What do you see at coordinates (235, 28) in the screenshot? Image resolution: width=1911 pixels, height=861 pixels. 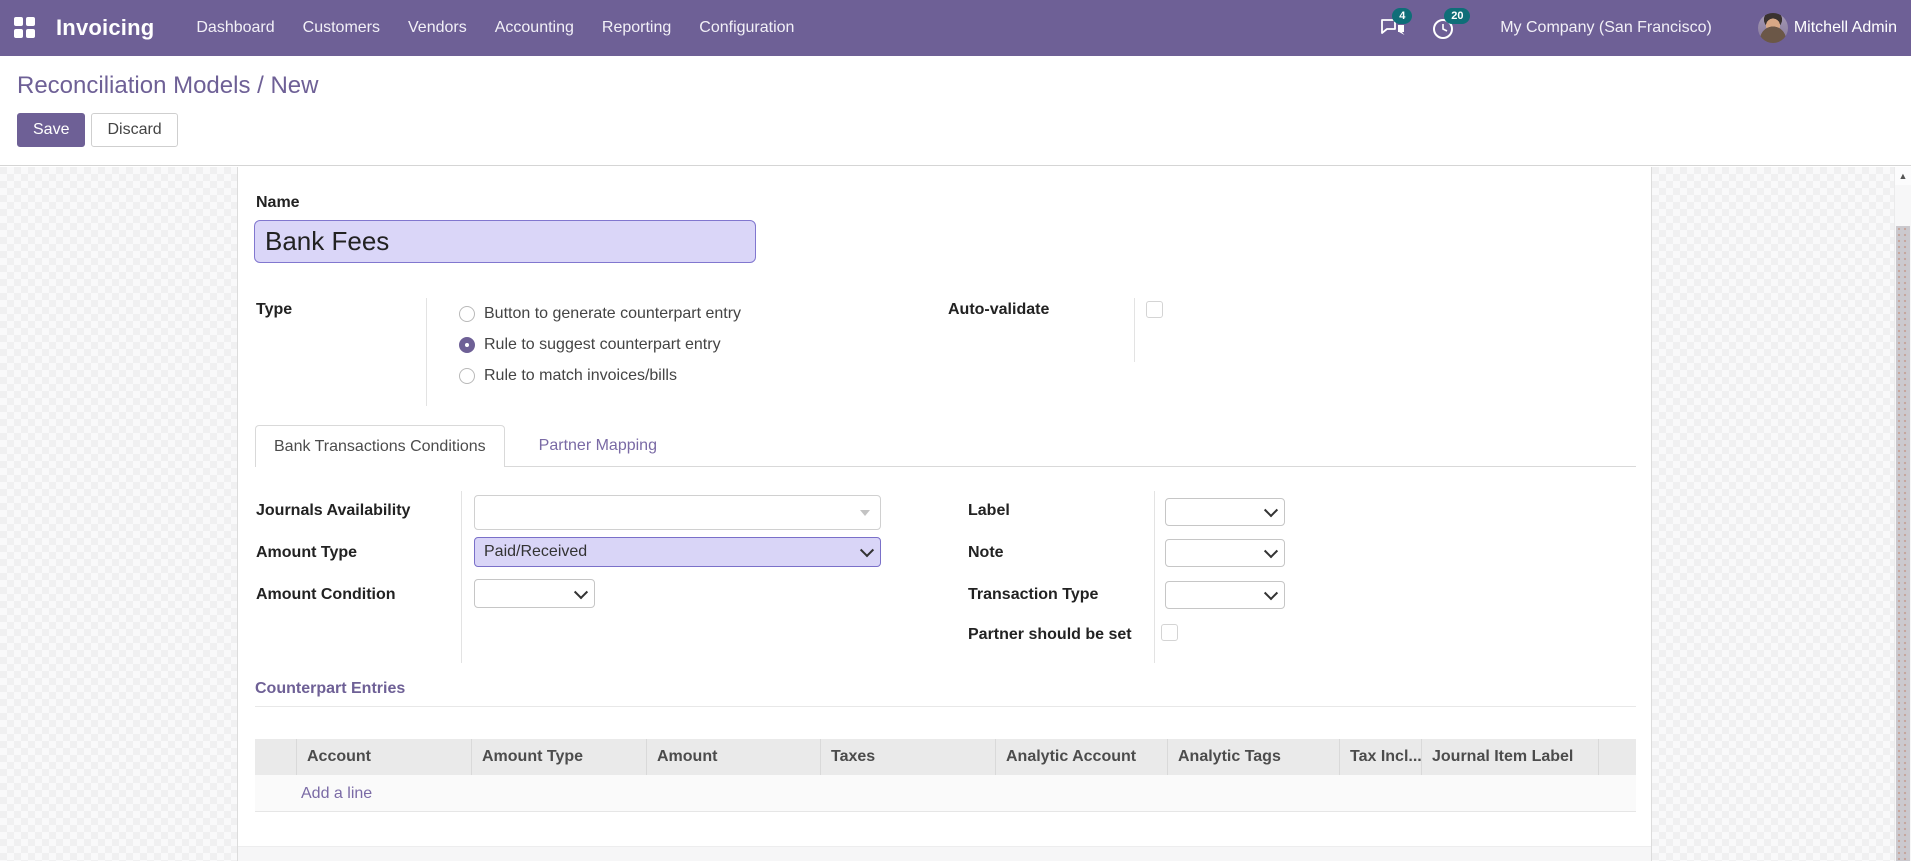 I see `menu-item-dashboard: Dashboard` at bounding box center [235, 28].